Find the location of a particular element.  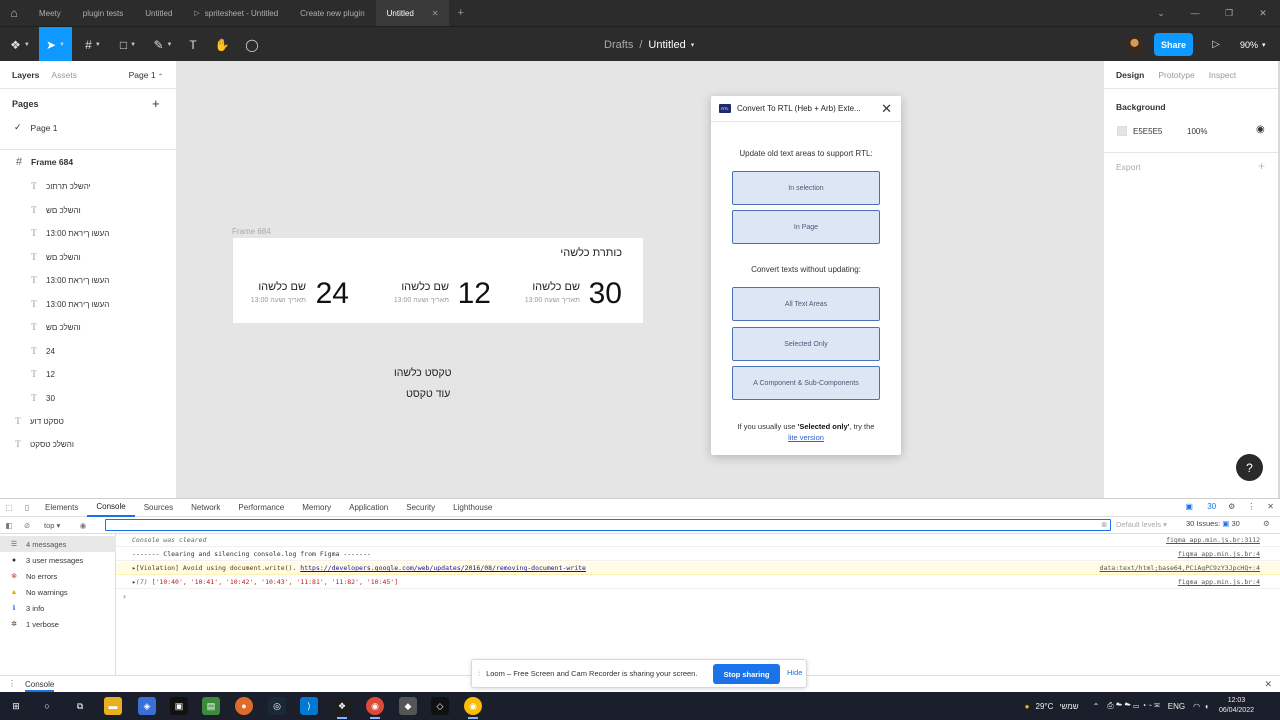

layer-frame-684: # Frame 684 is located at coordinates (88, 162).